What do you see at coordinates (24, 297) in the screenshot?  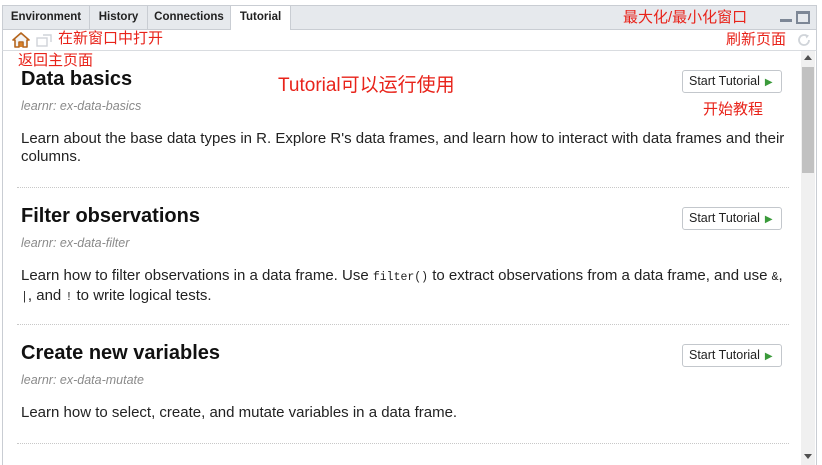 I see `code-or: |` at bounding box center [24, 297].